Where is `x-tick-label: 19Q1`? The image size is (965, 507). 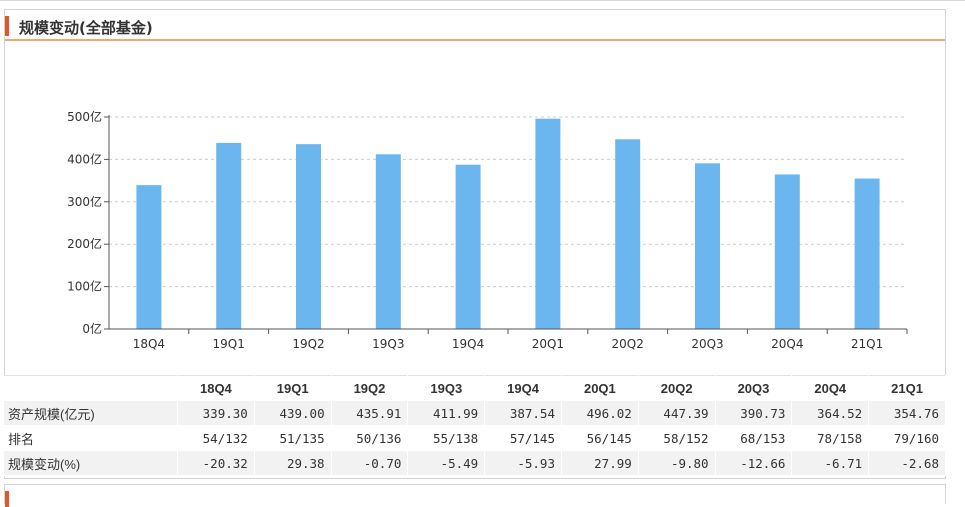
x-tick-label: 19Q1 is located at coordinates (229, 344).